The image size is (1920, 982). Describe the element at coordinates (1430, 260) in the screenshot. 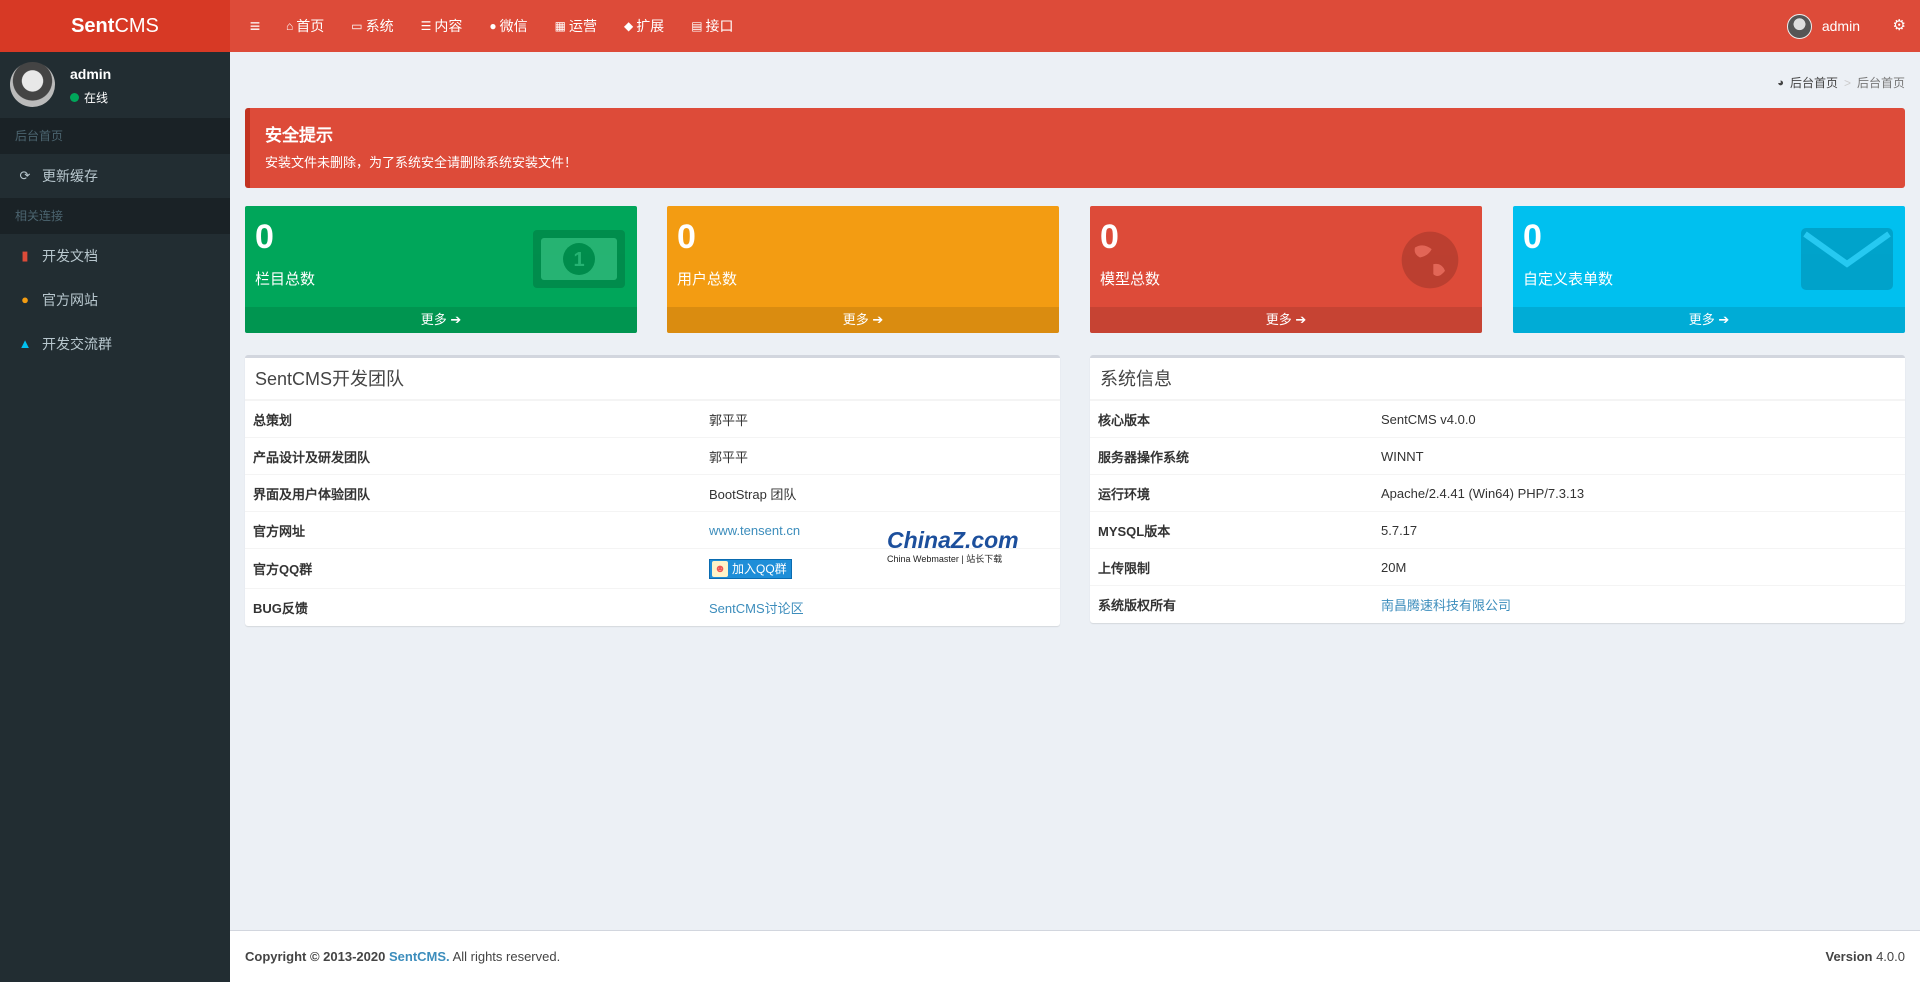

I see `globe-icon` at that location.